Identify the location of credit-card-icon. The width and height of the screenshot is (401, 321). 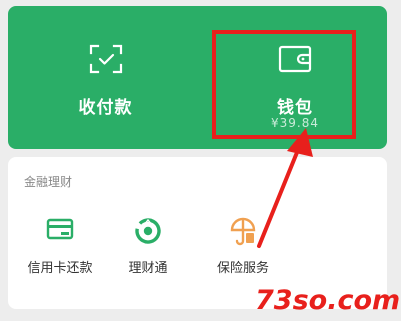
(60, 232).